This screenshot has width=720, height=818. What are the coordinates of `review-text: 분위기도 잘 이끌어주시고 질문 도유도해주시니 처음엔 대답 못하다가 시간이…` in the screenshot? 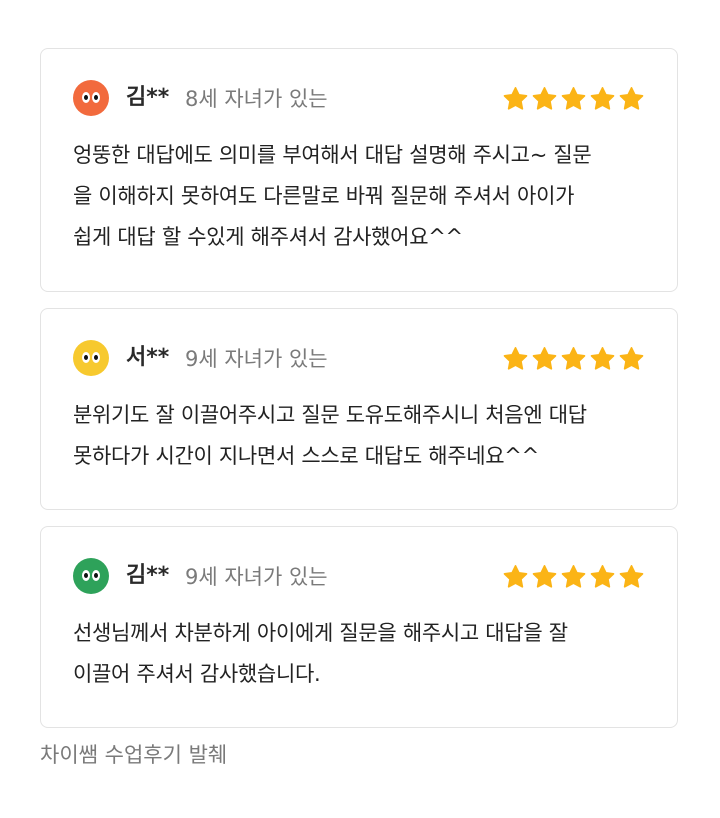 It's located at (363, 436).